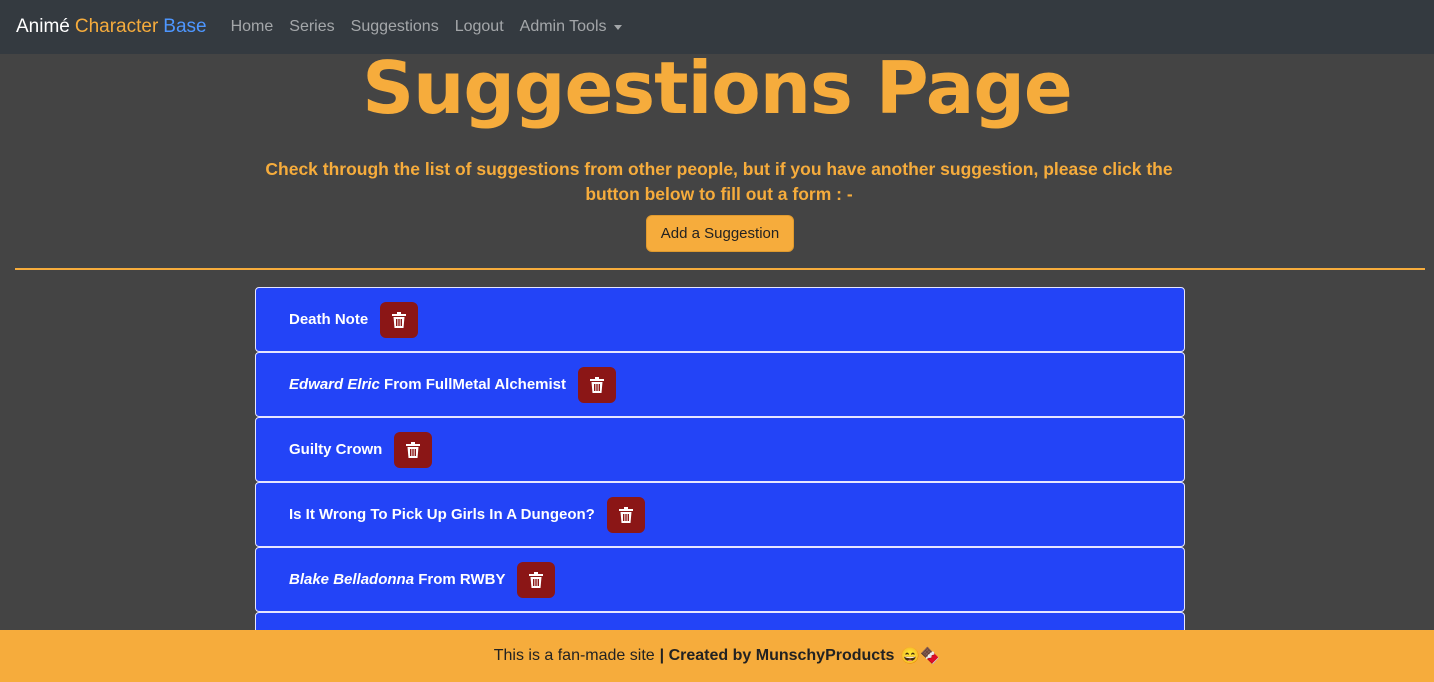  Describe the element at coordinates (574, 655) in the screenshot. I see `footer-text: This is a fan-made site` at that location.